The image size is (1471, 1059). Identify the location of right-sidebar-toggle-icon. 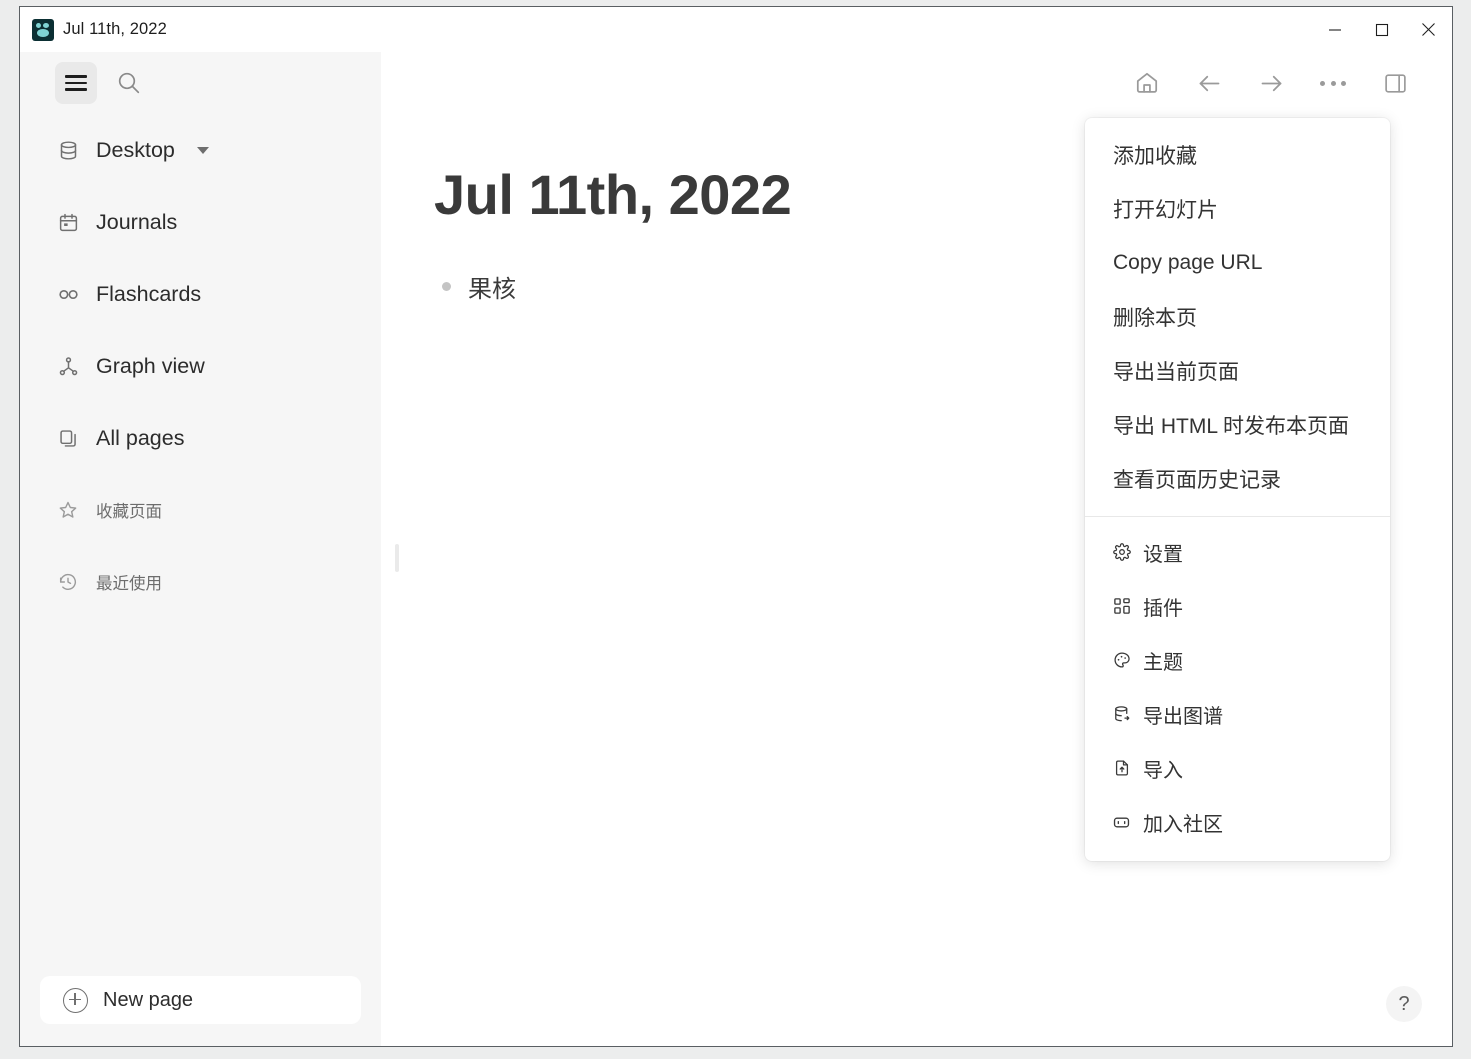
(1395, 83).